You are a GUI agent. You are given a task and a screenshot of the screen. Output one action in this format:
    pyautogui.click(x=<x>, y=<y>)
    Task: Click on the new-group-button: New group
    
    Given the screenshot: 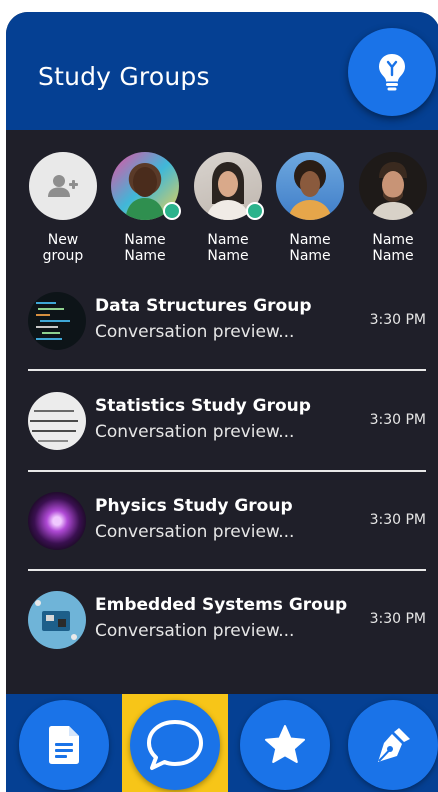 What is the action you would take?
    pyautogui.click(x=63, y=208)
    